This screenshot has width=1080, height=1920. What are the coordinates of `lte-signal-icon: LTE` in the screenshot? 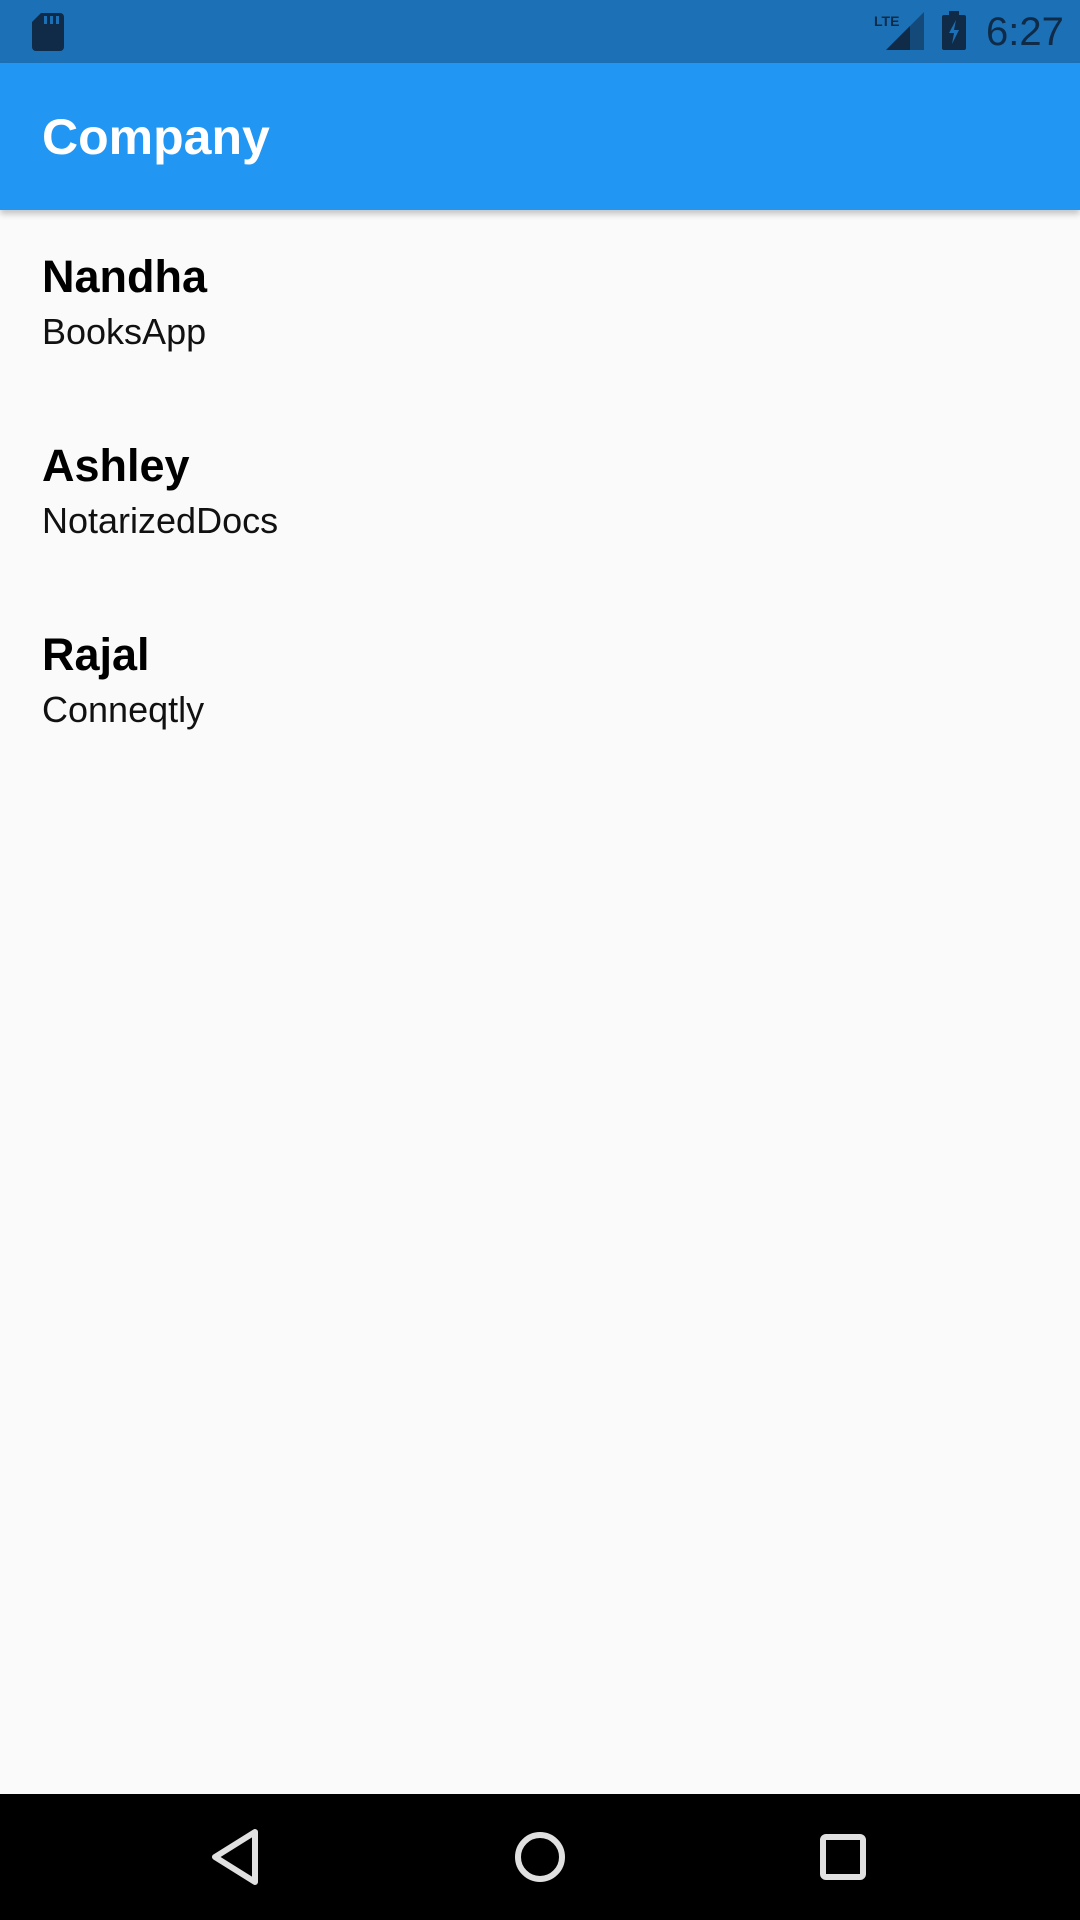 It's located at (899, 31).